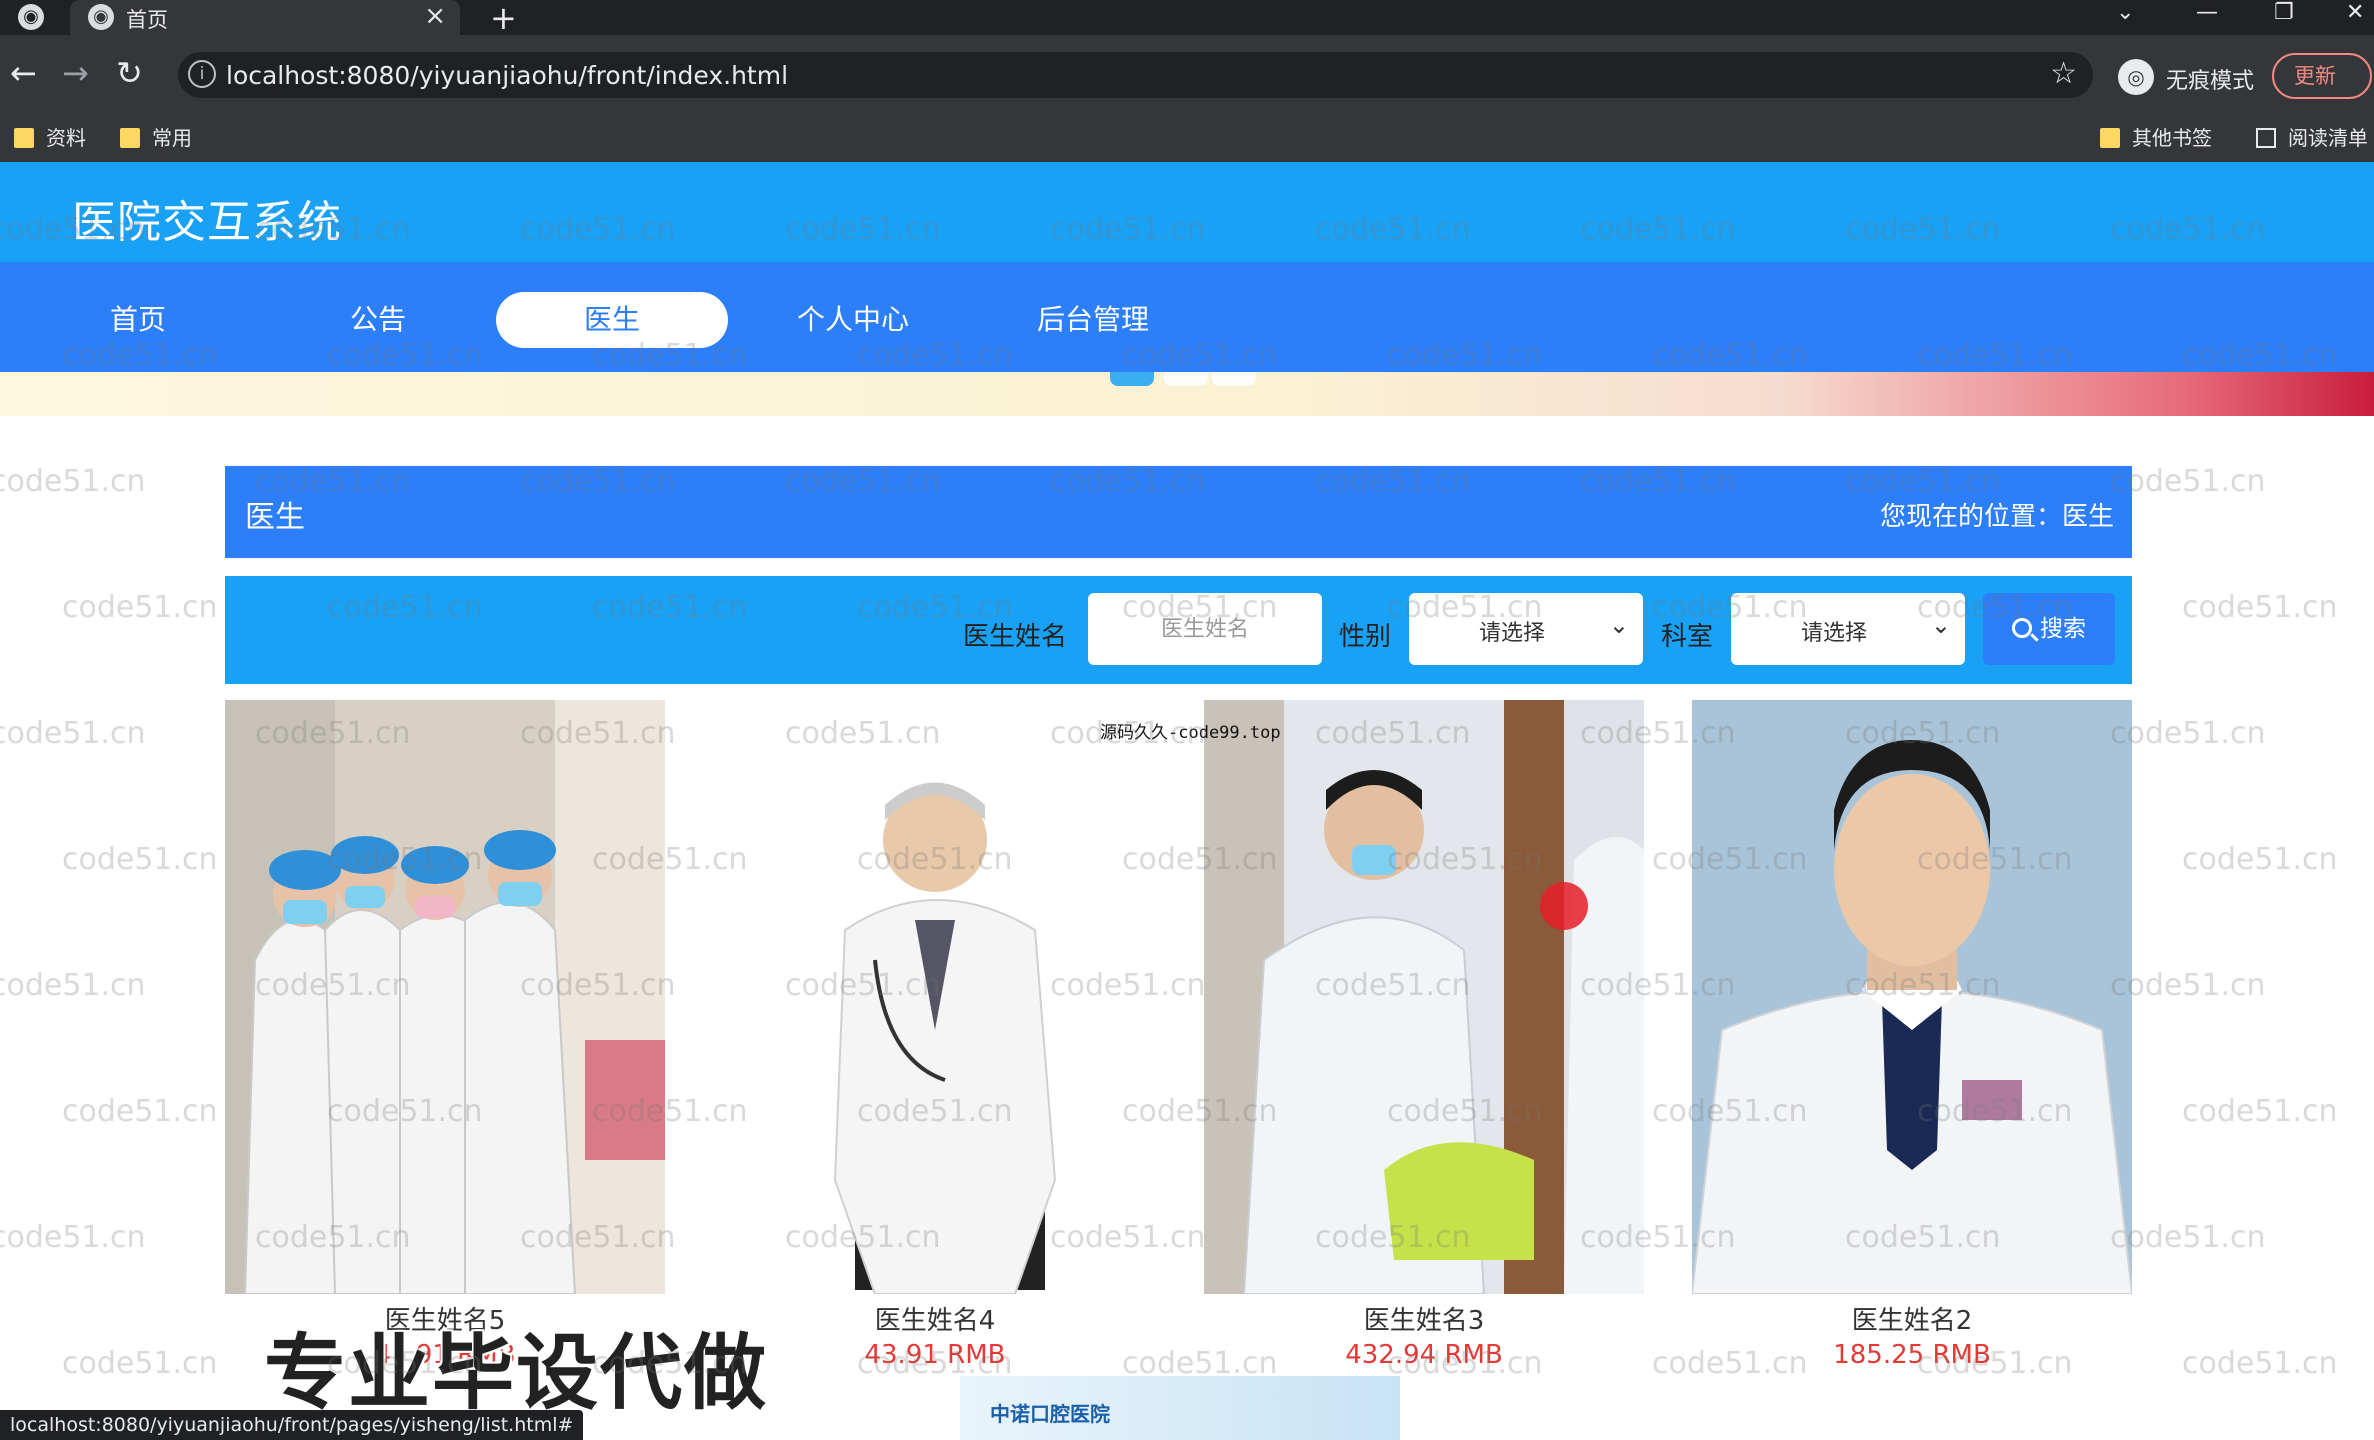 The image size is (2374, 1440). I want to click on globe-icon: ◉, so click(101, 17).